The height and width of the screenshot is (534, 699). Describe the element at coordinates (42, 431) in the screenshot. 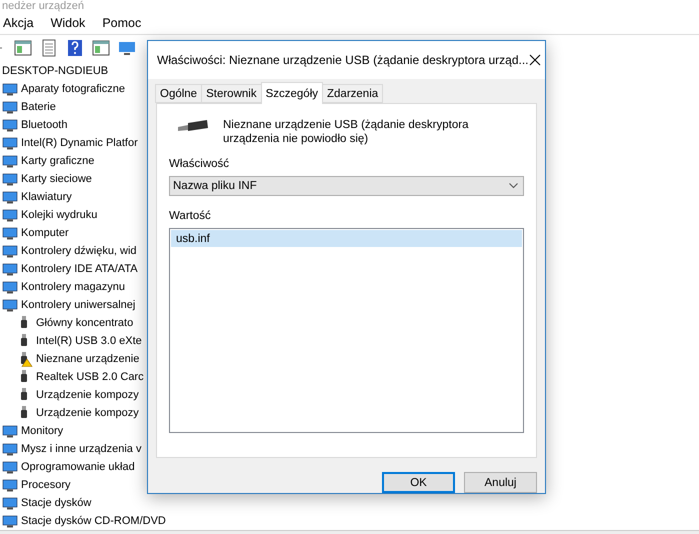

I see `tree-item: Monitory` at that location.